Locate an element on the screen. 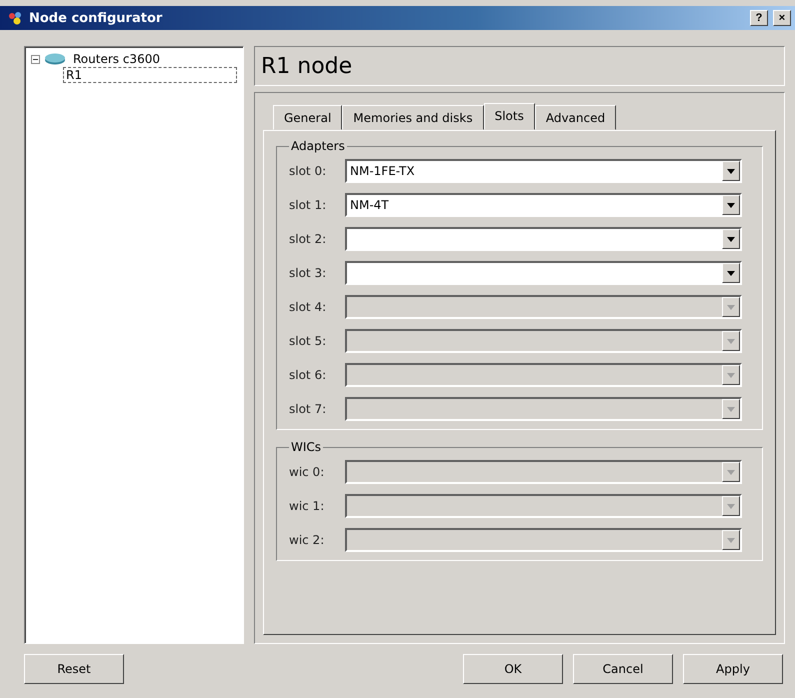  field-label: slot 4: is located at coordinates (308, 307).